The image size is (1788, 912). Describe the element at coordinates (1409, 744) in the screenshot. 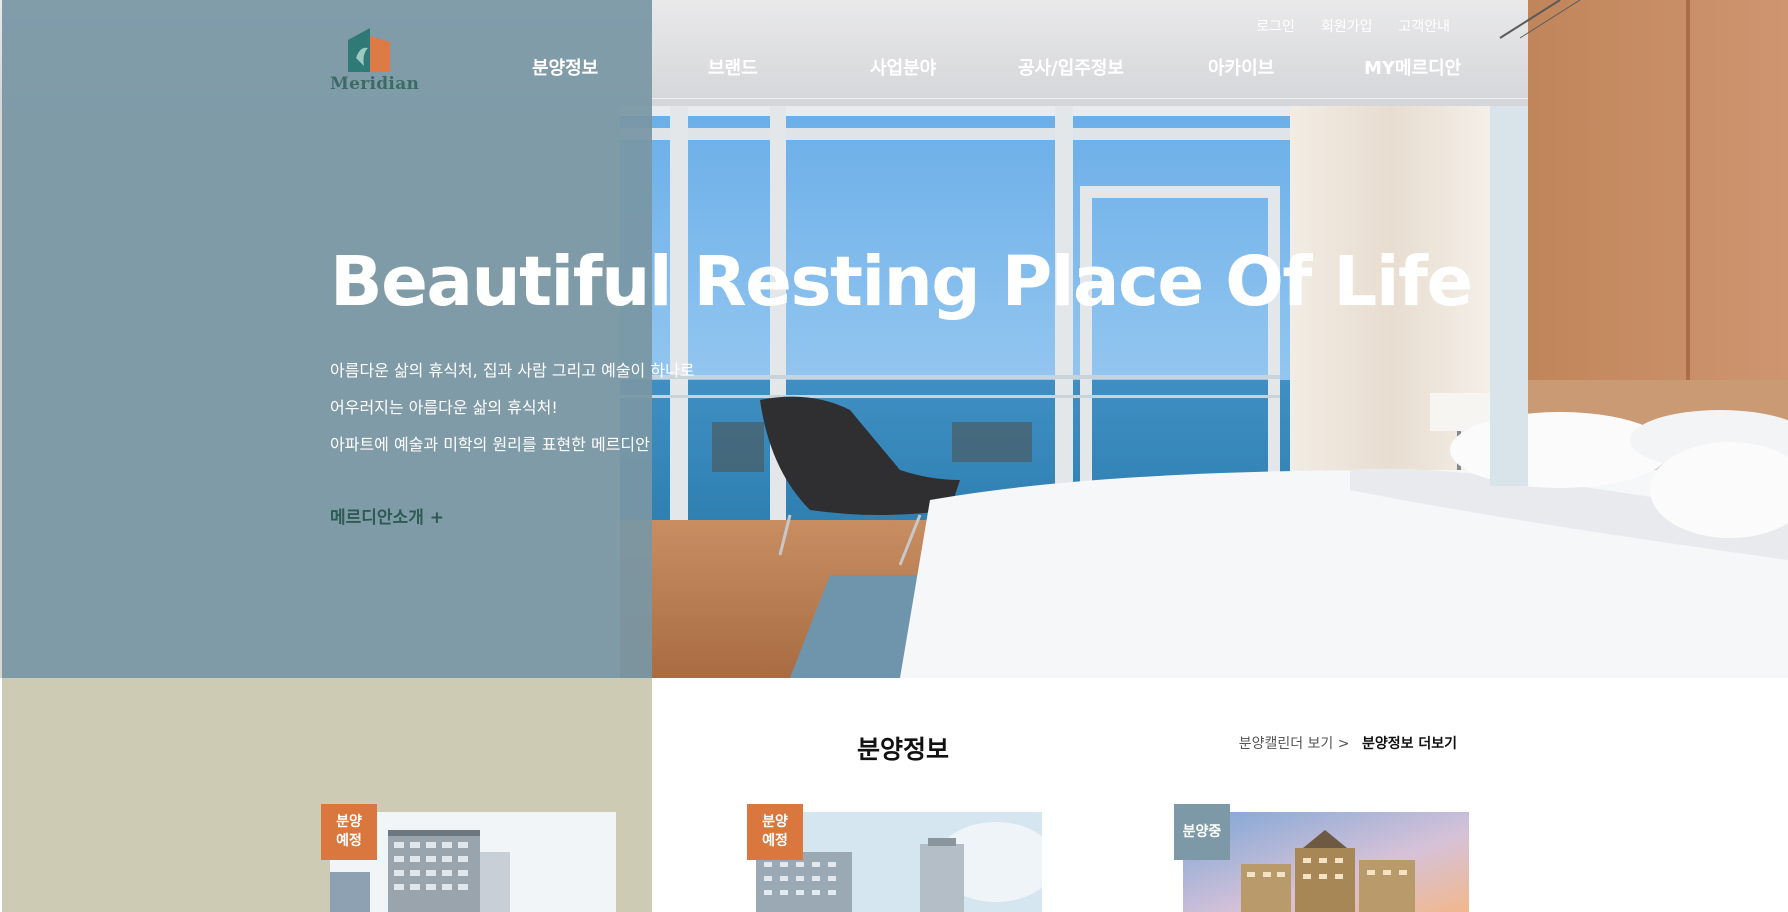

I see `sale-more-link: 분양정보 더보기` at that location.